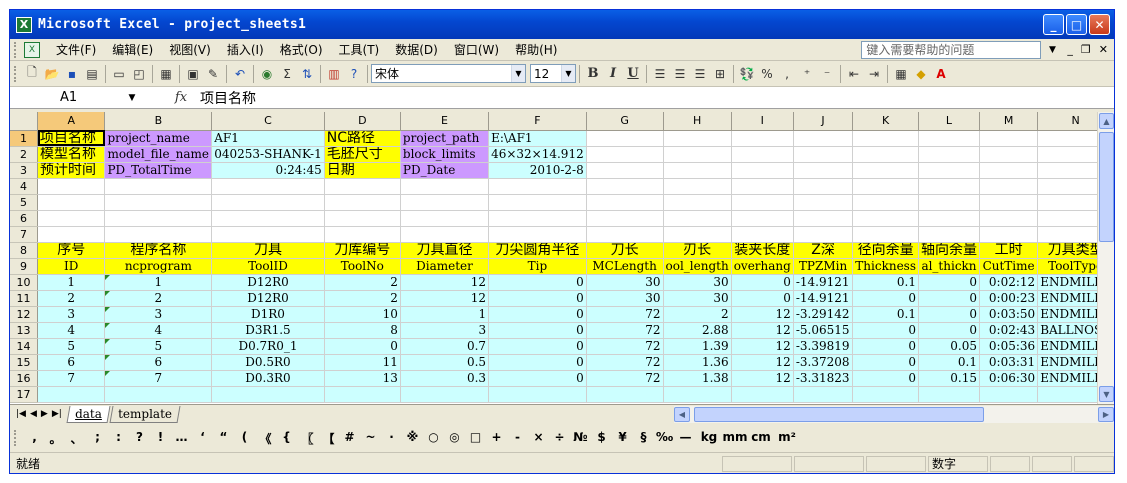 Image resolution: width=1127 pixels, height=483 pixels. Describe the element at coordinates (625, 362) in the screenshot. I see `cell-g15: 72` at that location.